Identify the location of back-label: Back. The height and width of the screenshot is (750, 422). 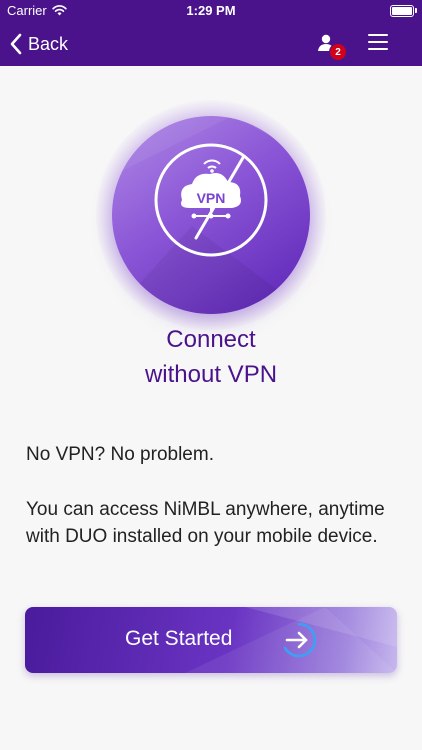
(48, 43).